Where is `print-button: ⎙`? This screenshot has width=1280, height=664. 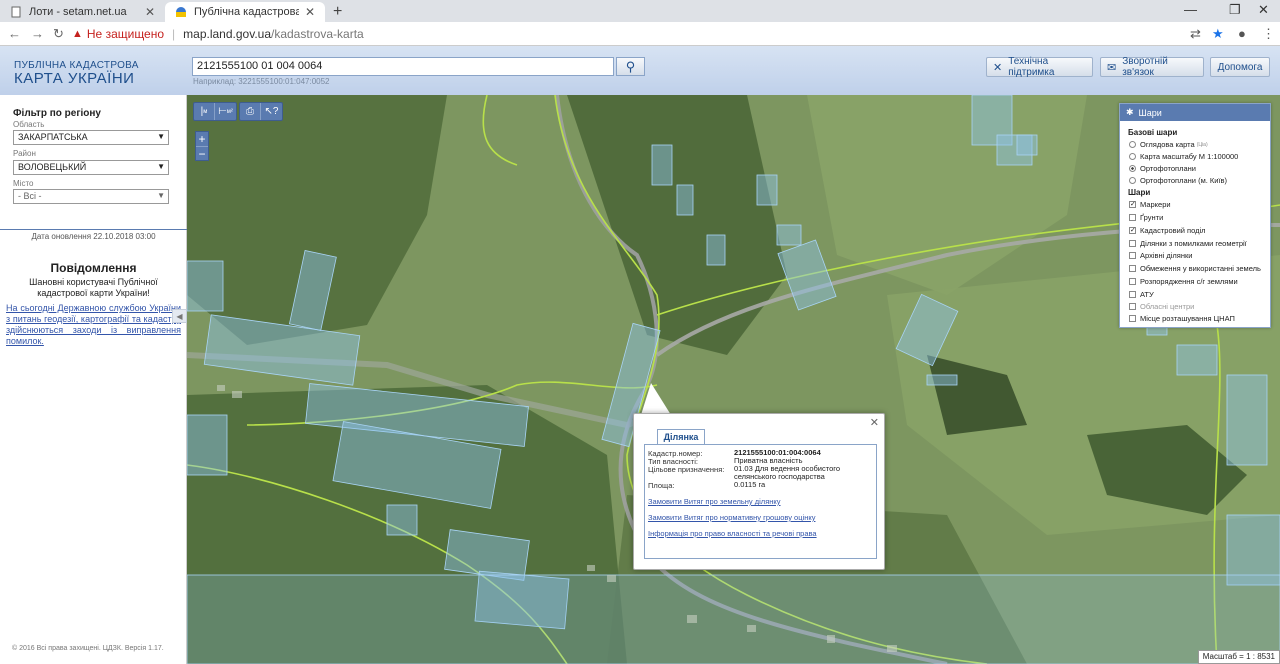 print-button: ⎙ is located at coordinates (250, 111).